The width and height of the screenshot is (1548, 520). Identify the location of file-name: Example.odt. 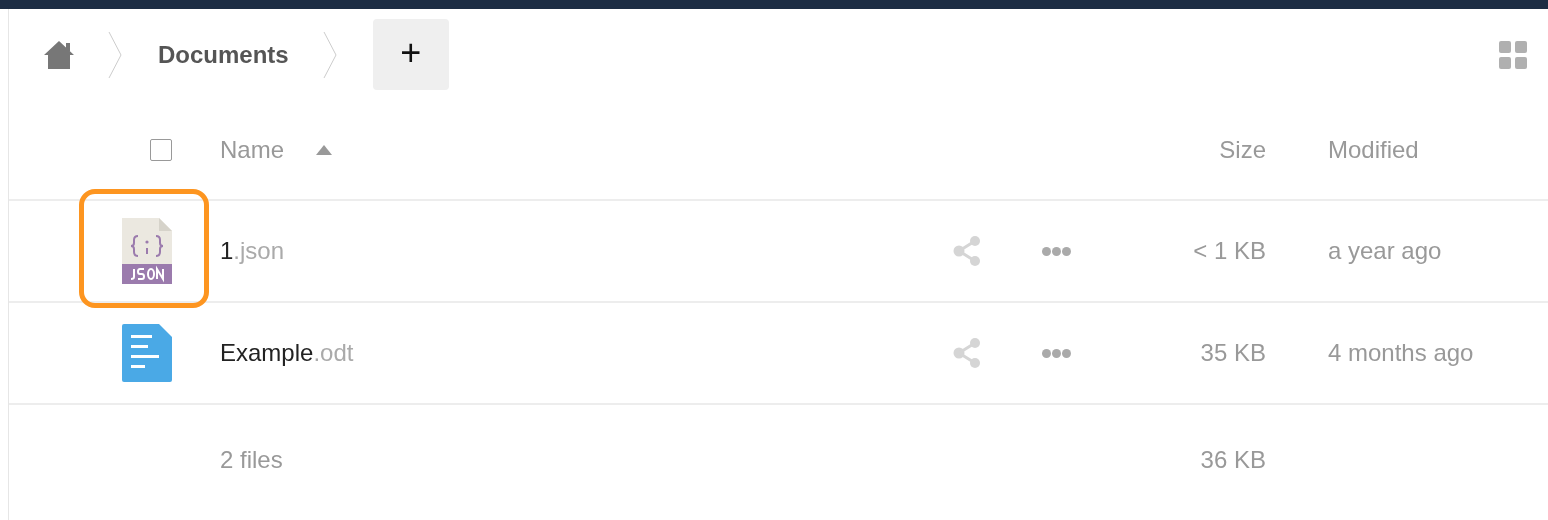
(578, 353).